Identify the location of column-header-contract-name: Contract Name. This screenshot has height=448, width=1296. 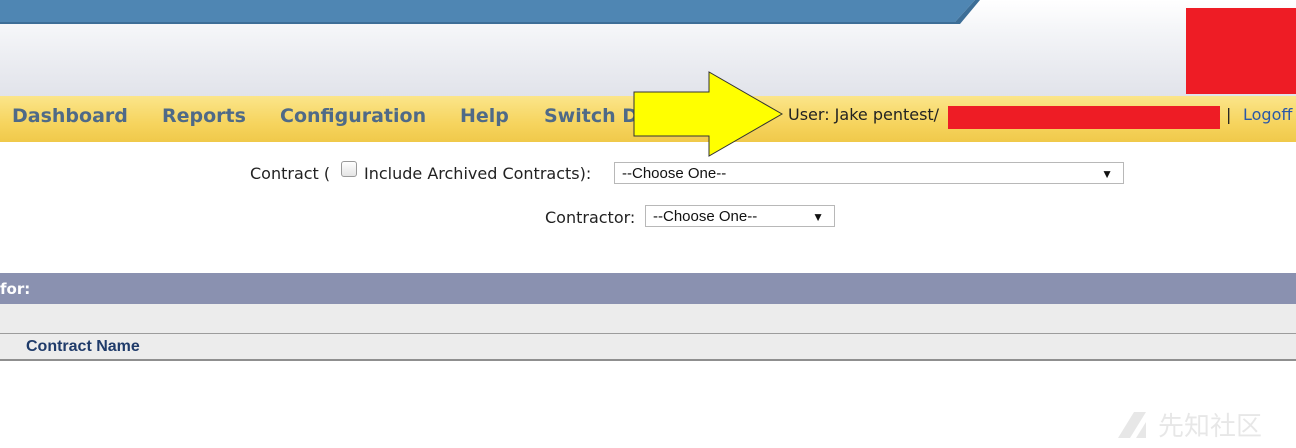
(83, 346).